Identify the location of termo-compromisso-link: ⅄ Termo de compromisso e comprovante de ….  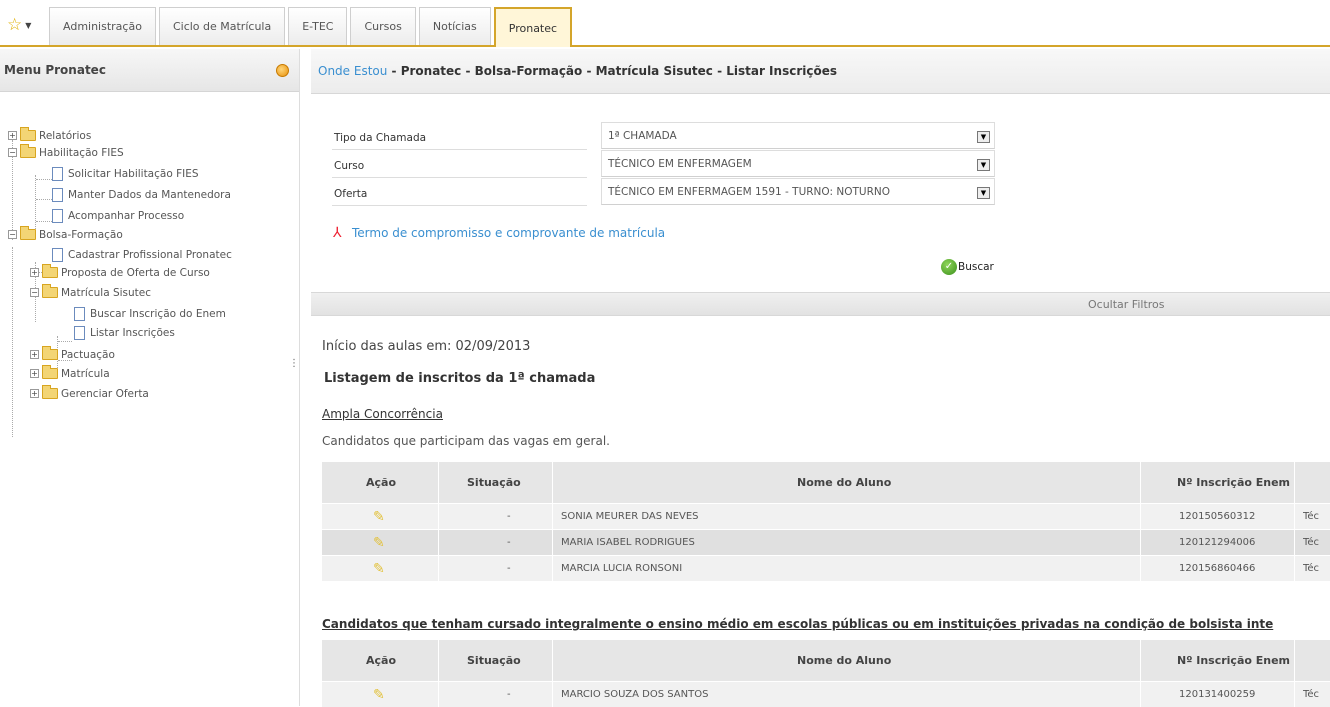
(499, 233).